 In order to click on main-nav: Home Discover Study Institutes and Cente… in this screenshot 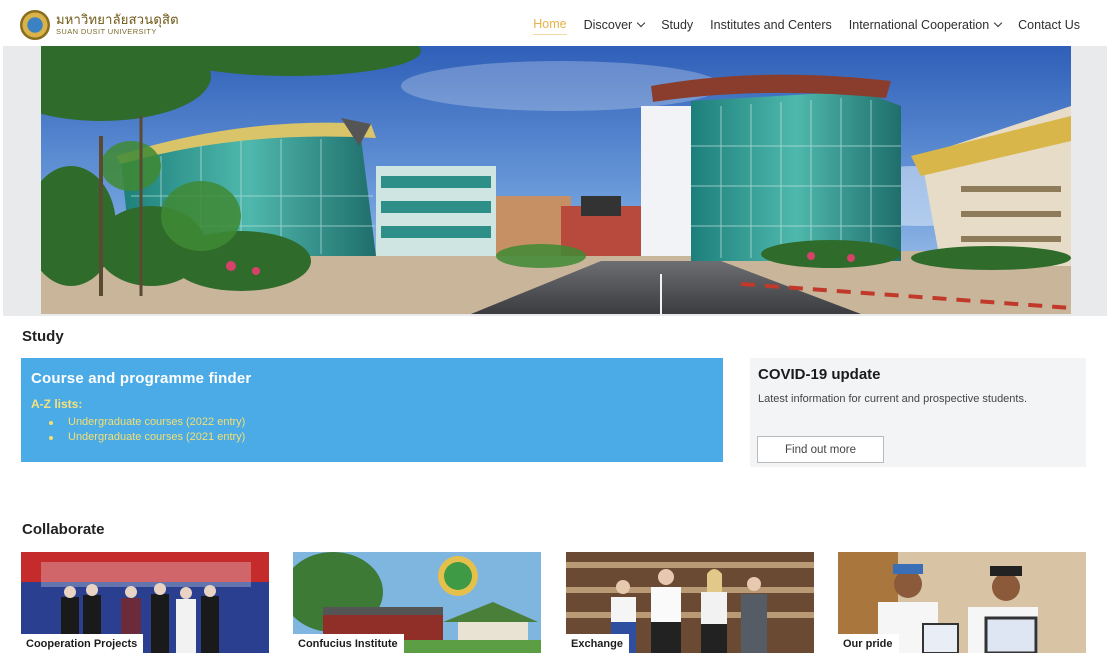, I will do `click(806, 24)`.